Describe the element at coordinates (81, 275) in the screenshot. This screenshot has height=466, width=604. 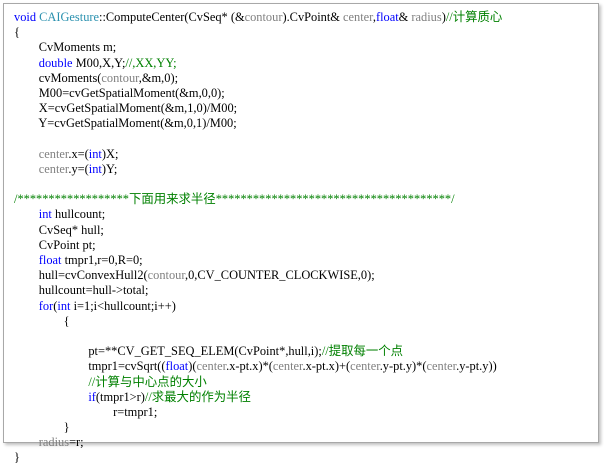
I see `code-token: hull=cvConvexHull2(` at that location.